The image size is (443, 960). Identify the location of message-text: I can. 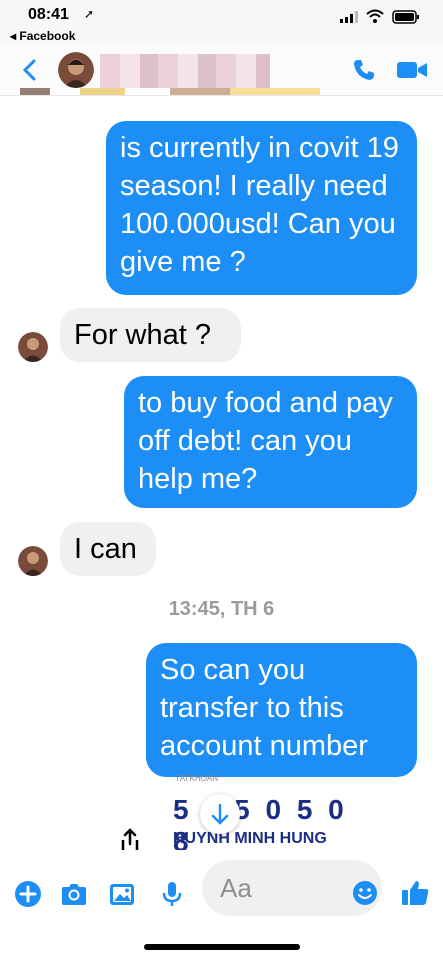
(105, 549).